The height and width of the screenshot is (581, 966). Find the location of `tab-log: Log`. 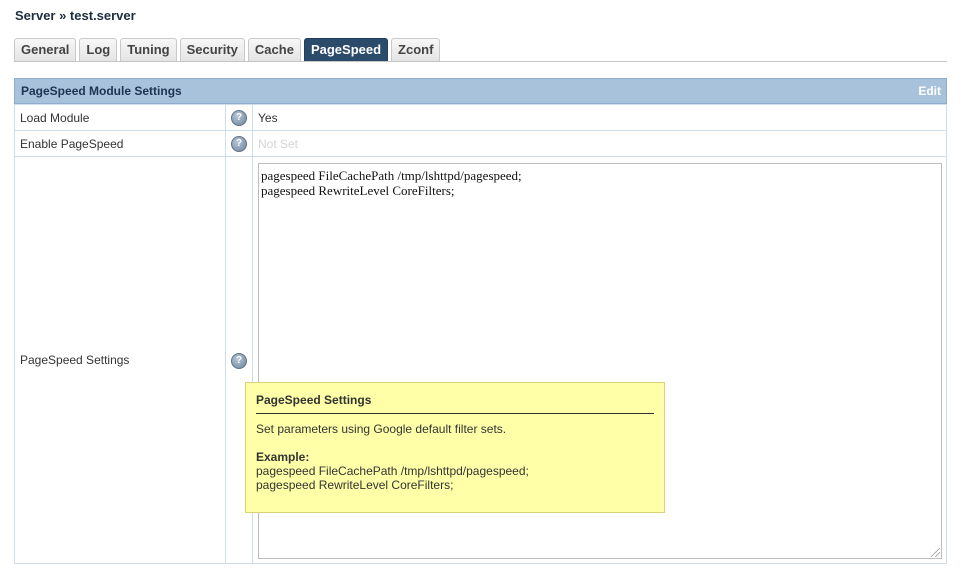

tab-log: Log is located at coordinates (98, 49).